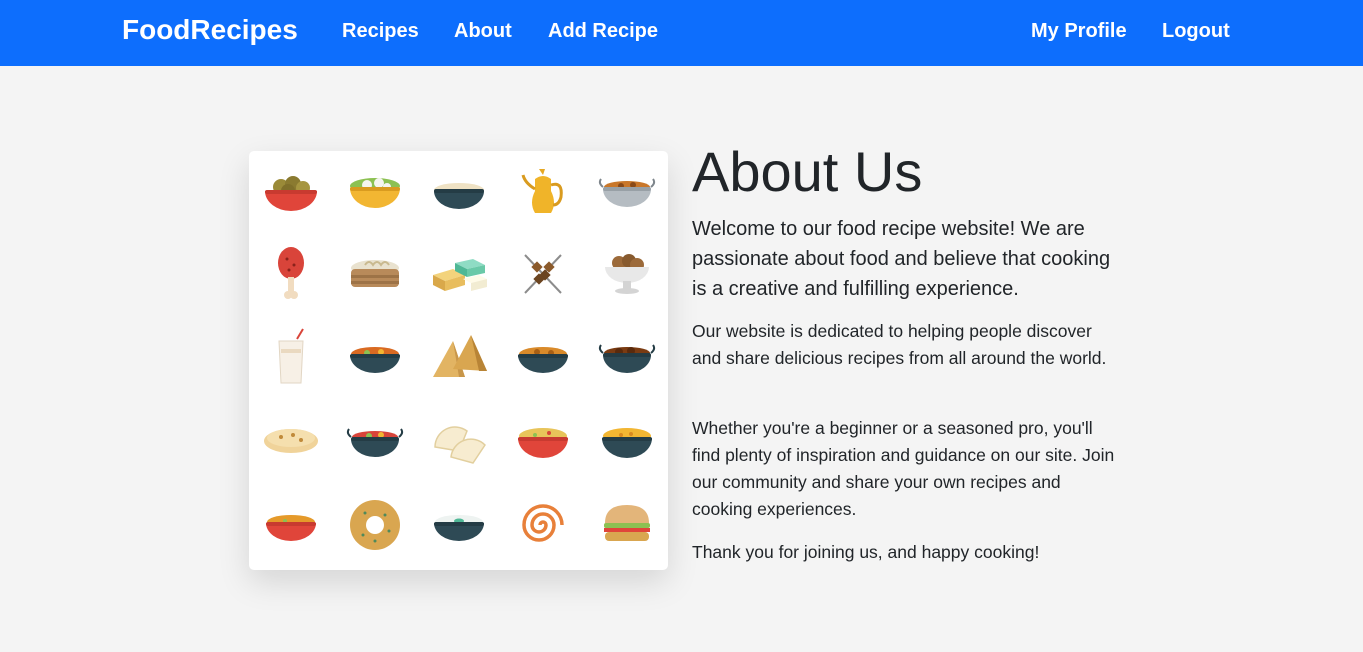 The width and height of the screenshot is (1363, 652). What do you see at coordinates (291, 525) in the screenshot?
I see `bowl-dal-icon` at bounding box center [291, 525].